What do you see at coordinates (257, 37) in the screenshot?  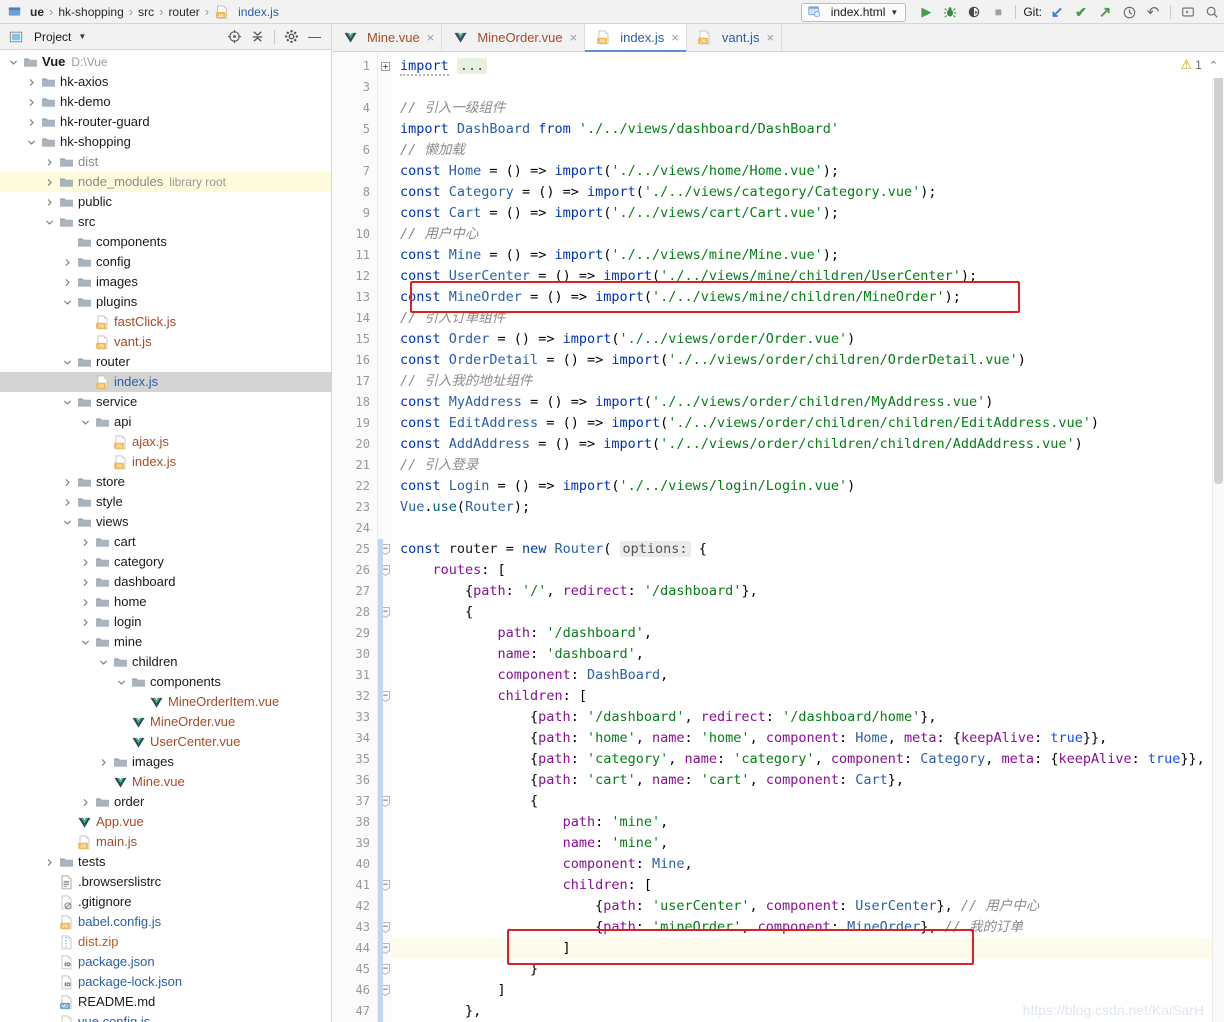 I see `collapse-all-icon` at bounding box center [257, 37].